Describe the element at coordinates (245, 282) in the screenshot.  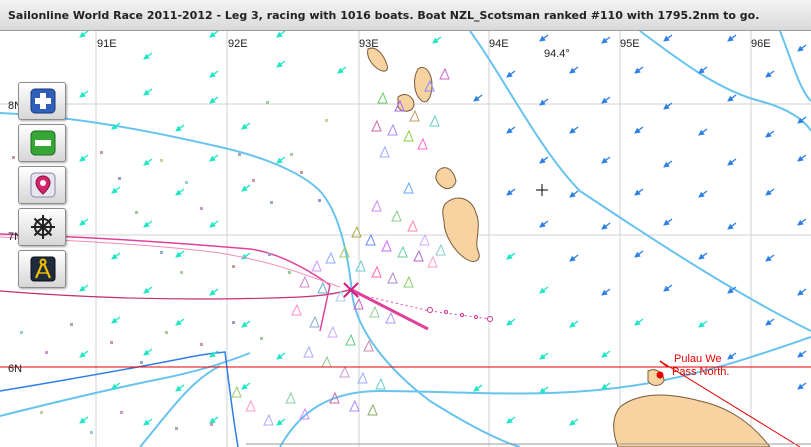
I see `course-lines` at that location.